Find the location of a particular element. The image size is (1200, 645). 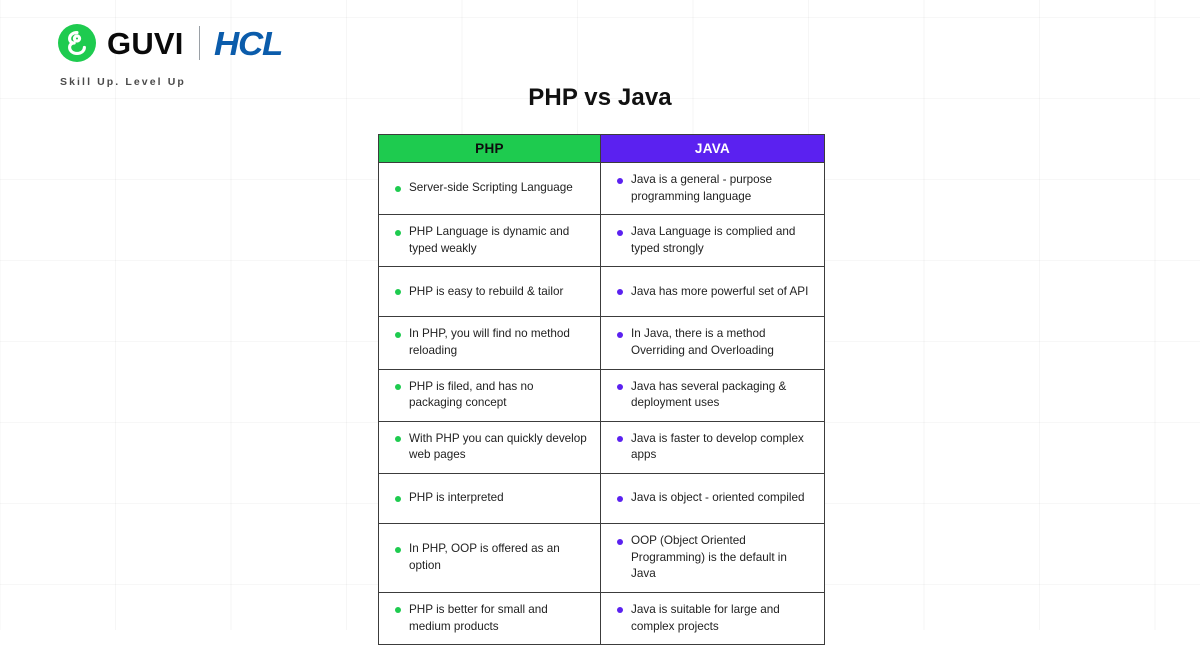

cell-text: Server-side Scripting Language is located at coordinates (491, 188).